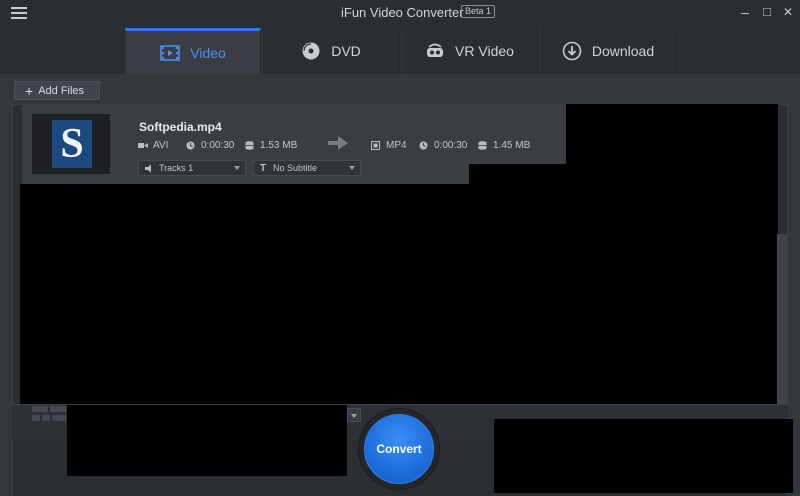 The image size is (800, 496). What do you see at coordinates (161, 145) in the screenshot?
I see `source-format-label: AVI` at bounding box center [161, 145].